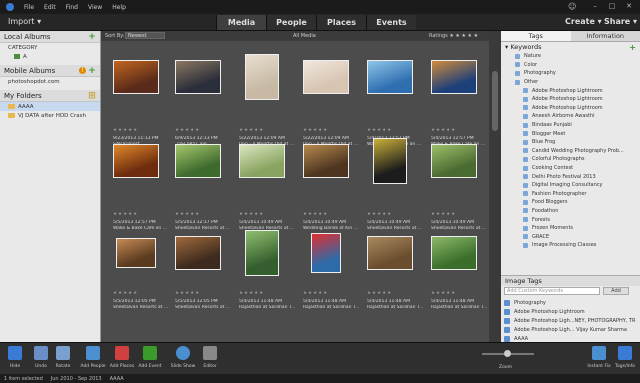 The image size is (640, 383). Describe the element at coordinates (570, 116) in the screenshot. I see `keyword-tag: Aneesh Airborne Awasthi` at that location.